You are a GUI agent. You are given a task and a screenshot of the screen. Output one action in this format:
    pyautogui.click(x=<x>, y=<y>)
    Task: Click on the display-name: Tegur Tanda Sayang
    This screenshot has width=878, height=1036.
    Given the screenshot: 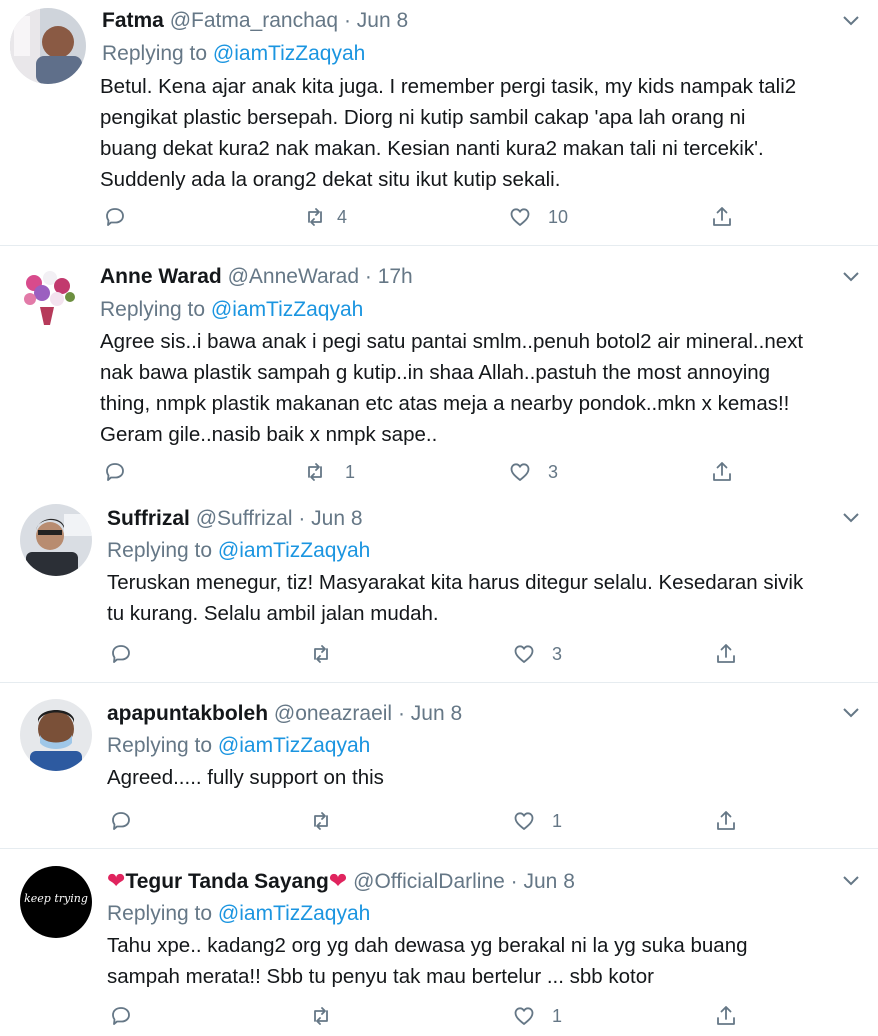 What is the action you would take?
    pyautogui.click(x=226, y=881)
    